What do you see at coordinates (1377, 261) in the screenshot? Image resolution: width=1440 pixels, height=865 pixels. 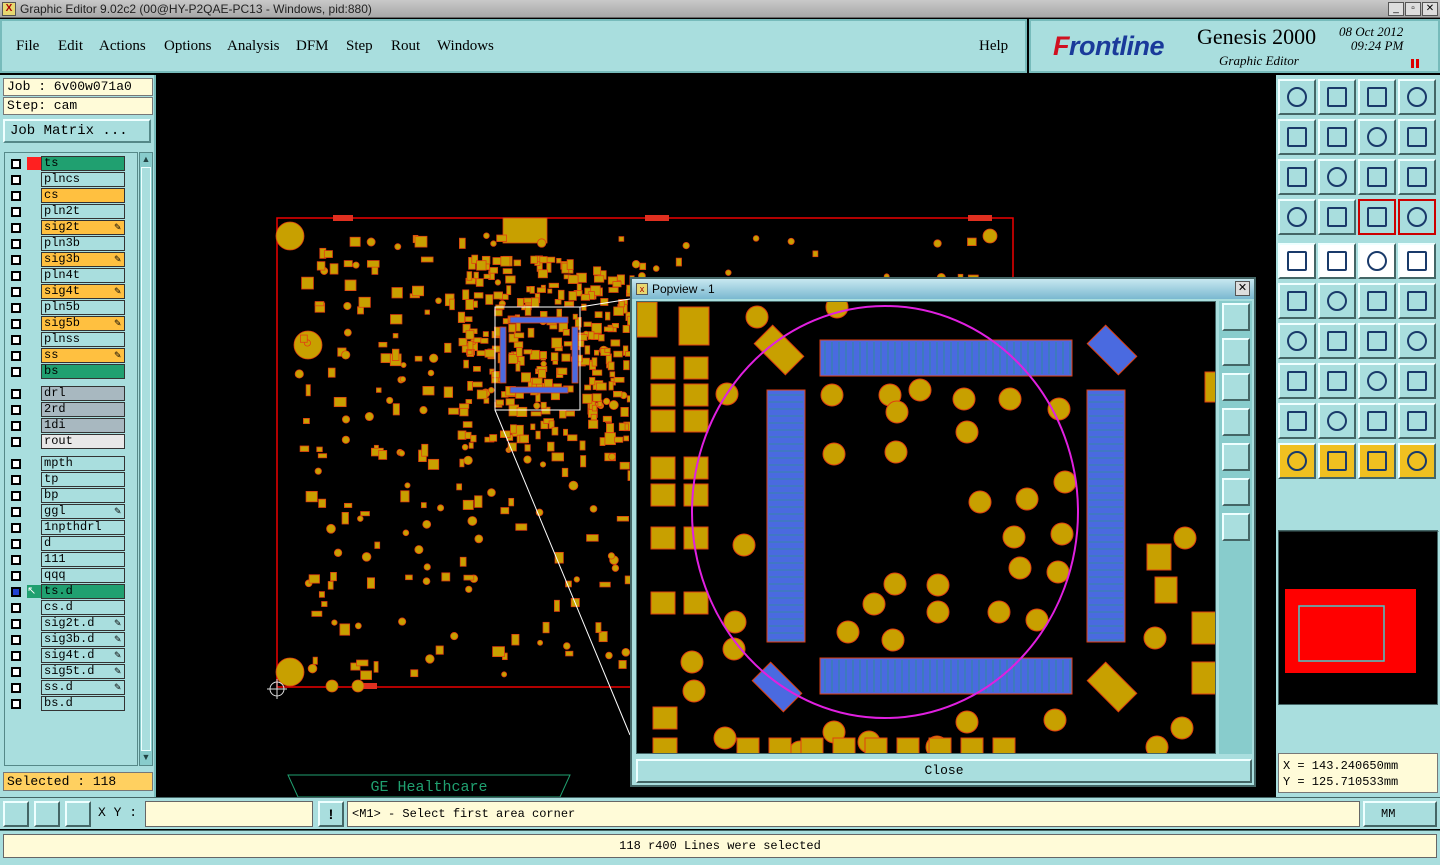 I see `ruler-icon` at bounding box center [1377, 261].